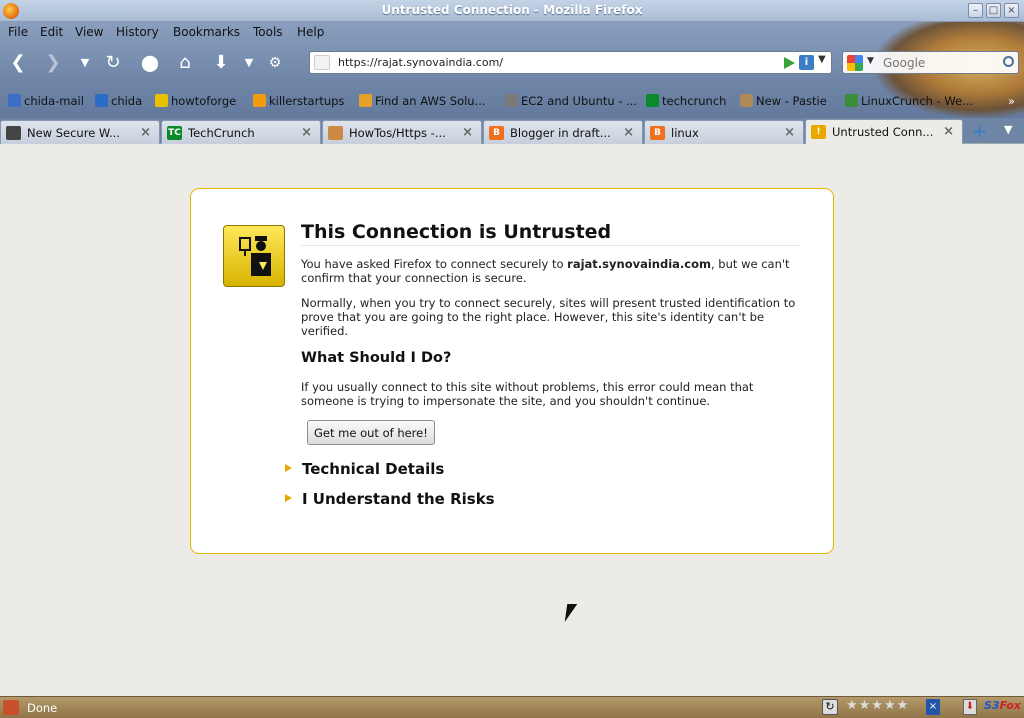 The height and width of the screenshot is (718, 1024). Describe the element at coordinates (298, 101) in the screenshot. I see `bookmark-item: killerstartups` at that location.